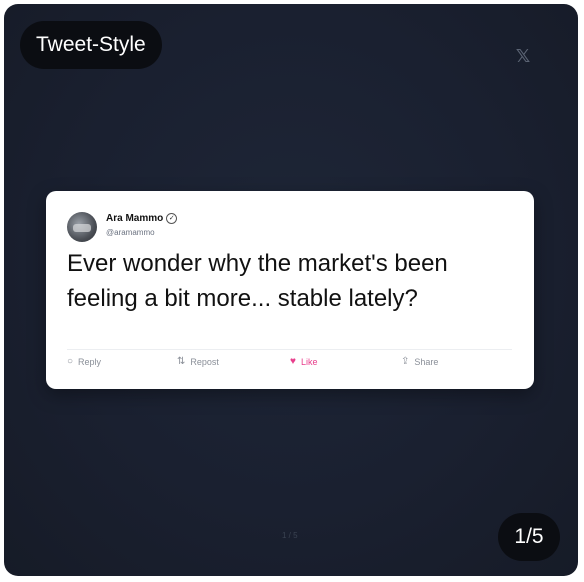  Describe the element at coordinates (293, 361) in the screenshot. I see `heart-icon: ♥` at that location.